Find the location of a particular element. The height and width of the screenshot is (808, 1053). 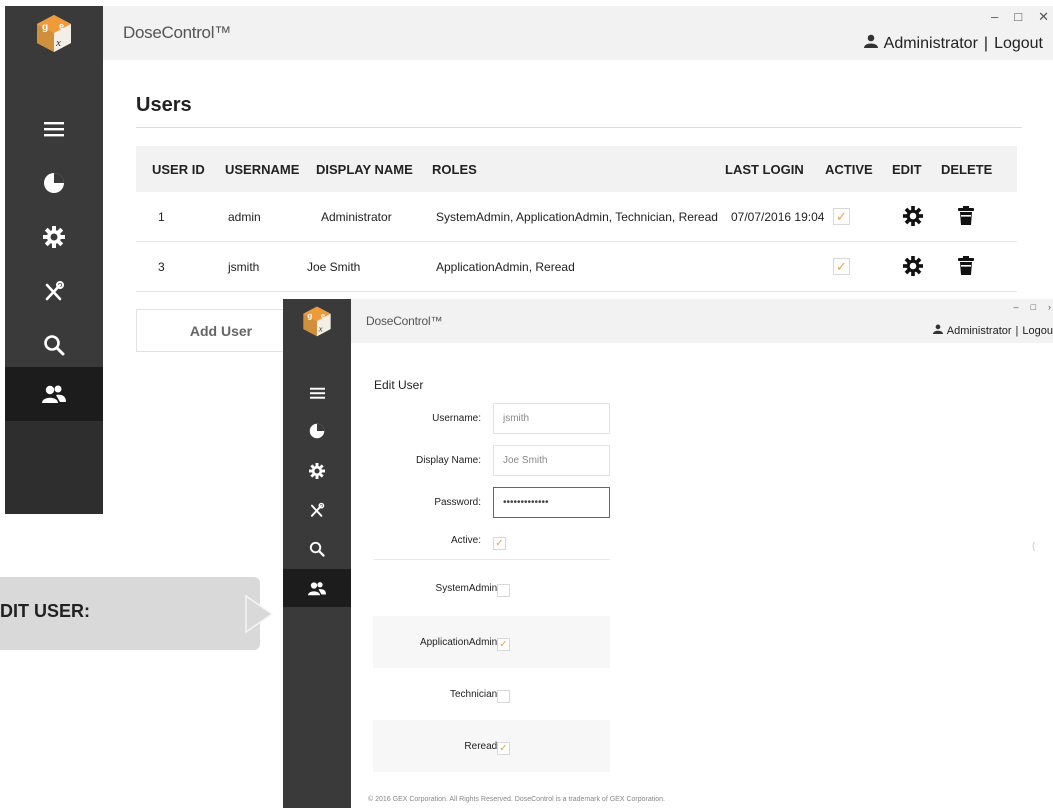

close-button: ✕ is located at coordinates (1043, 17).